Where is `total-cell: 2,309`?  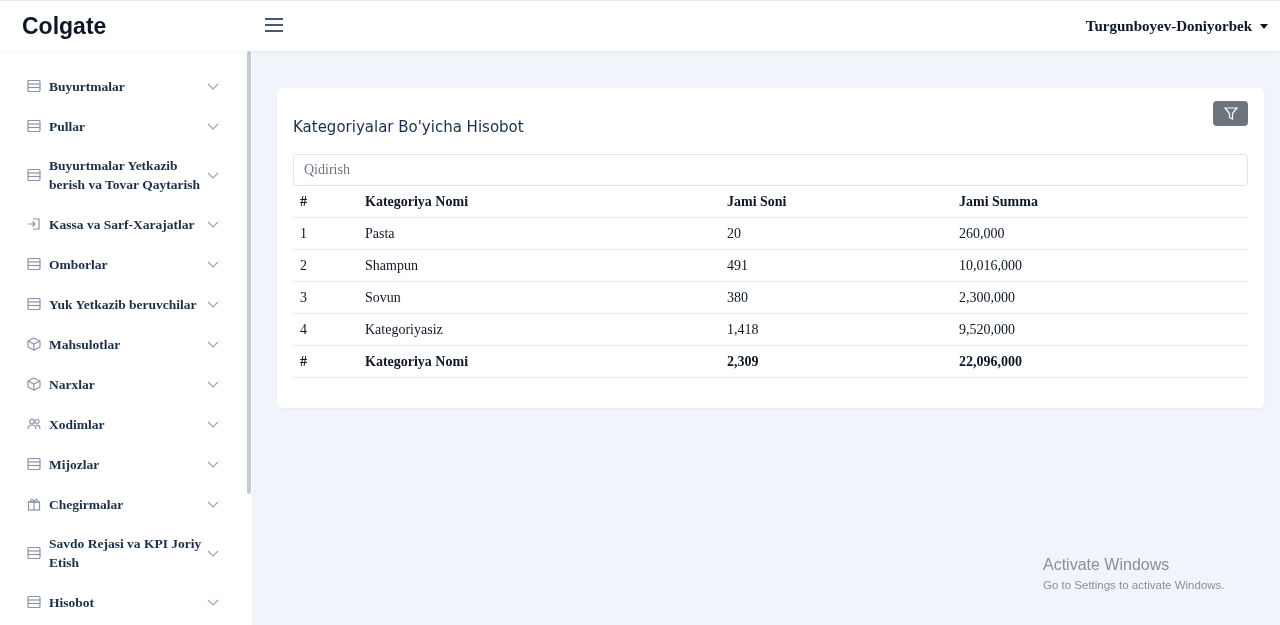 total-cell: 2,309 is located at coordinates (836, 361).